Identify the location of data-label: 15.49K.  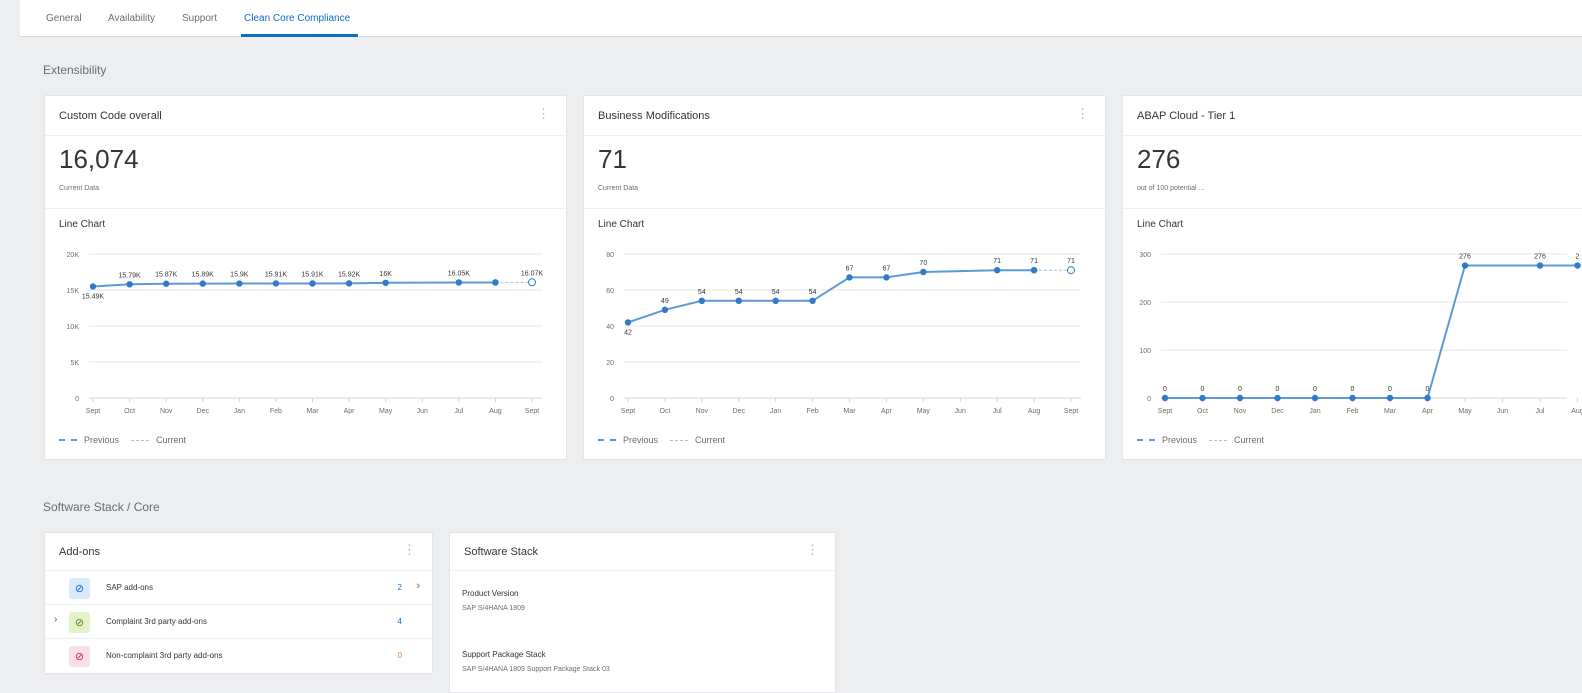
(93, 296).